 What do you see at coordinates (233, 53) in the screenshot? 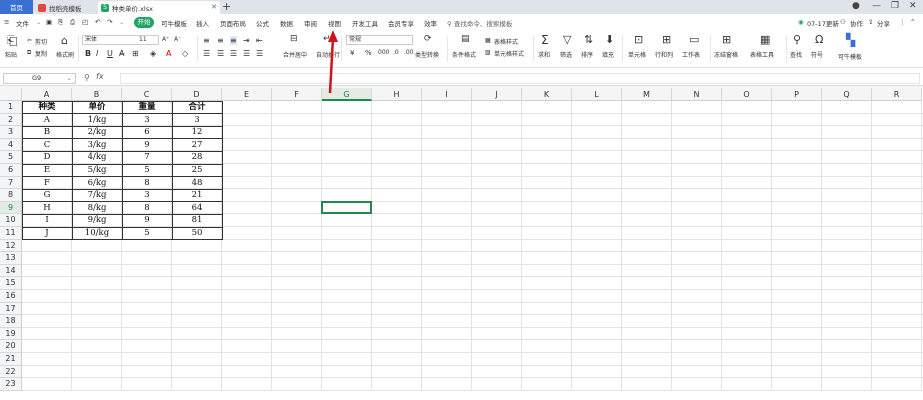
I see `align-right-icon: ☰` at bounding box center [233, 53].